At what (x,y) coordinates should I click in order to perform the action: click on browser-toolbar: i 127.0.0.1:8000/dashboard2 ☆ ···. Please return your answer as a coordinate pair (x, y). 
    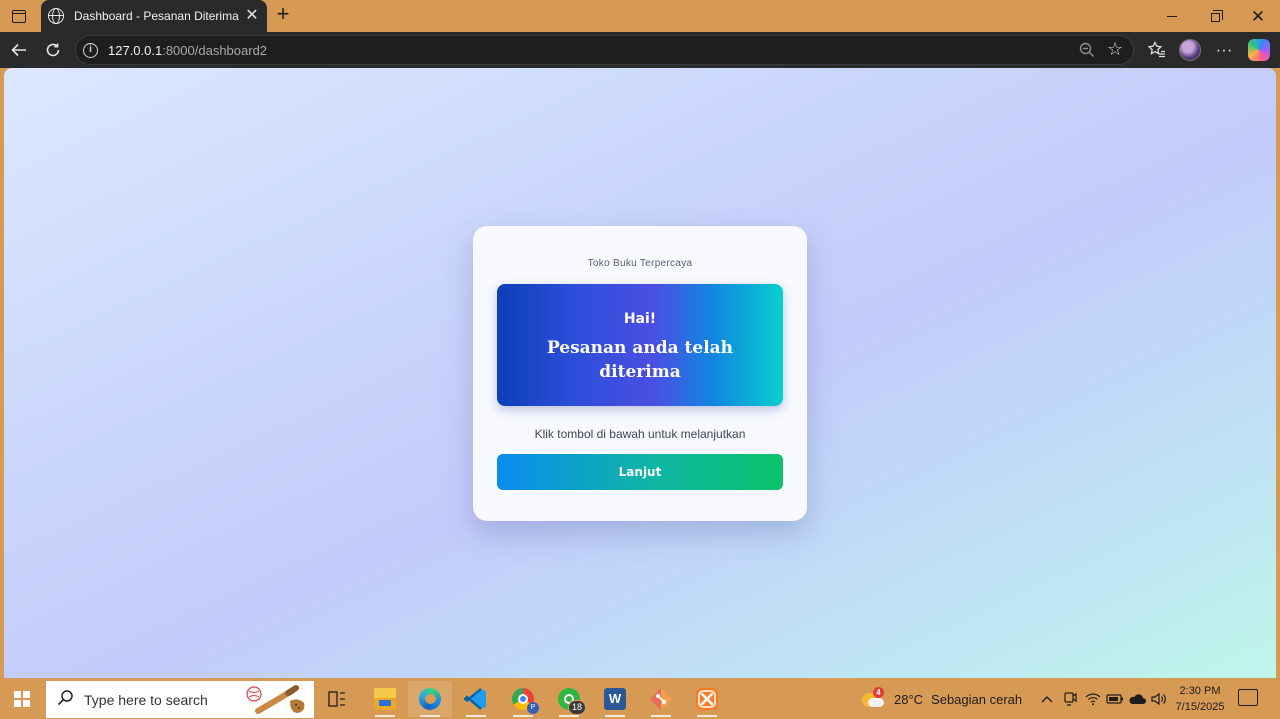
    Looking at the image, I should click on (640, 50).